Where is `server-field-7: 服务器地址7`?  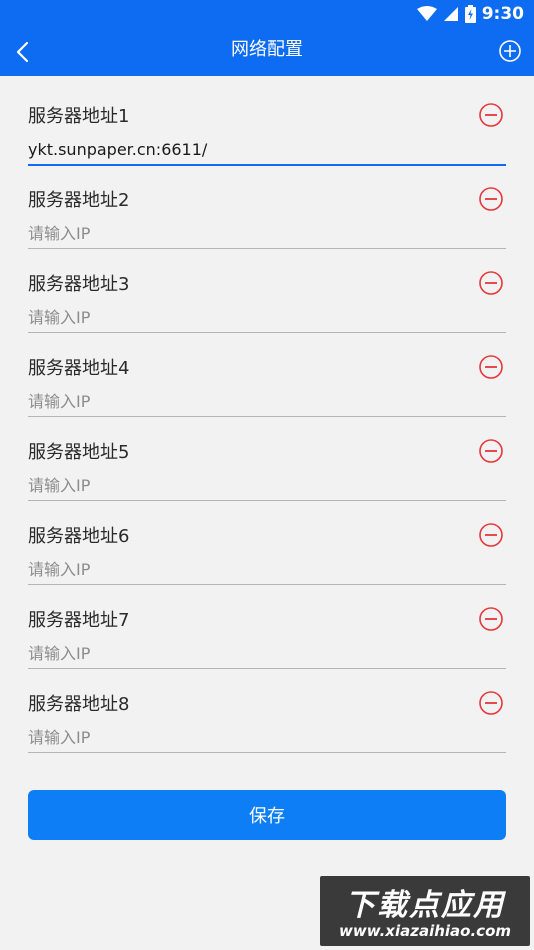 server-field-7: 服务器地址7 is located at coordinates (267, 642).